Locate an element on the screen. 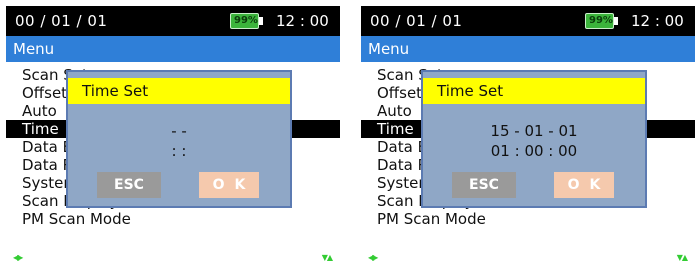 This screenshot has width=695, height=264. date-field: - - is located at coordinates (179, 131).